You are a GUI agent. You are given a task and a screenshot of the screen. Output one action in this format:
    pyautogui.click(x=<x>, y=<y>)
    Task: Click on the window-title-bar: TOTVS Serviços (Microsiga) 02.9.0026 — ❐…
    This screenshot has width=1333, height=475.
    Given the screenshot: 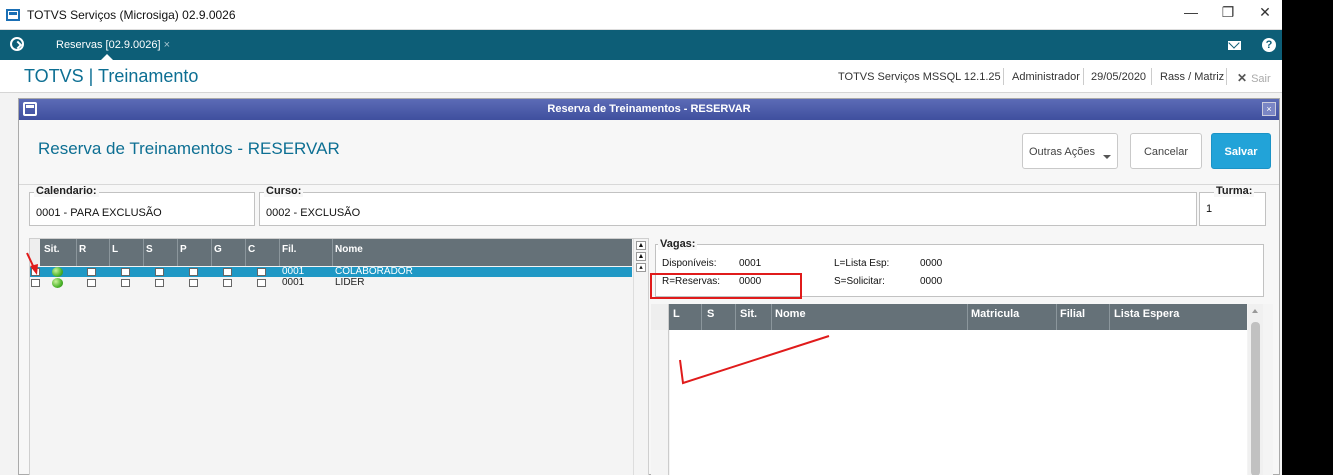 What is the action you would take?
    pyautogui.click(x=641, y=15)
    